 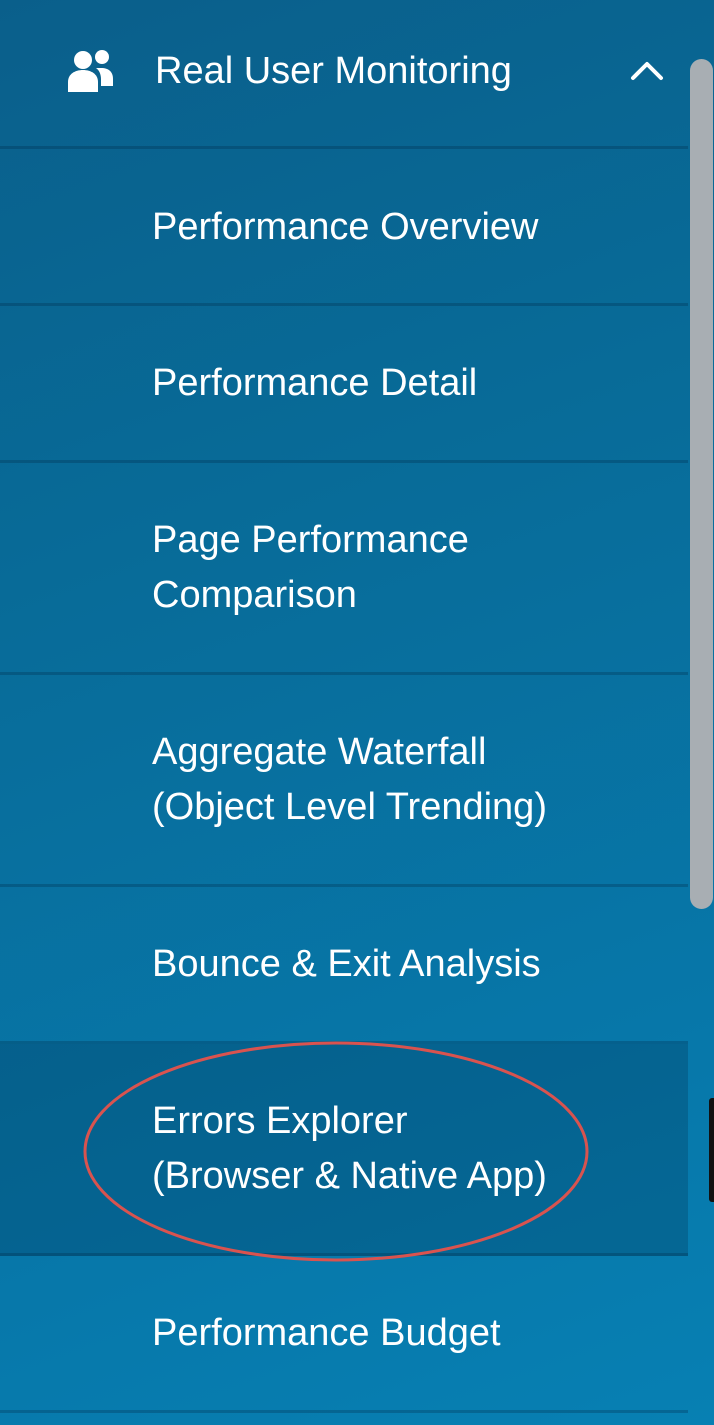 What do you see at coordinates (647, 70) in the screenshot?
I see `chevron-up-icon` at bounding box center [647, 70].